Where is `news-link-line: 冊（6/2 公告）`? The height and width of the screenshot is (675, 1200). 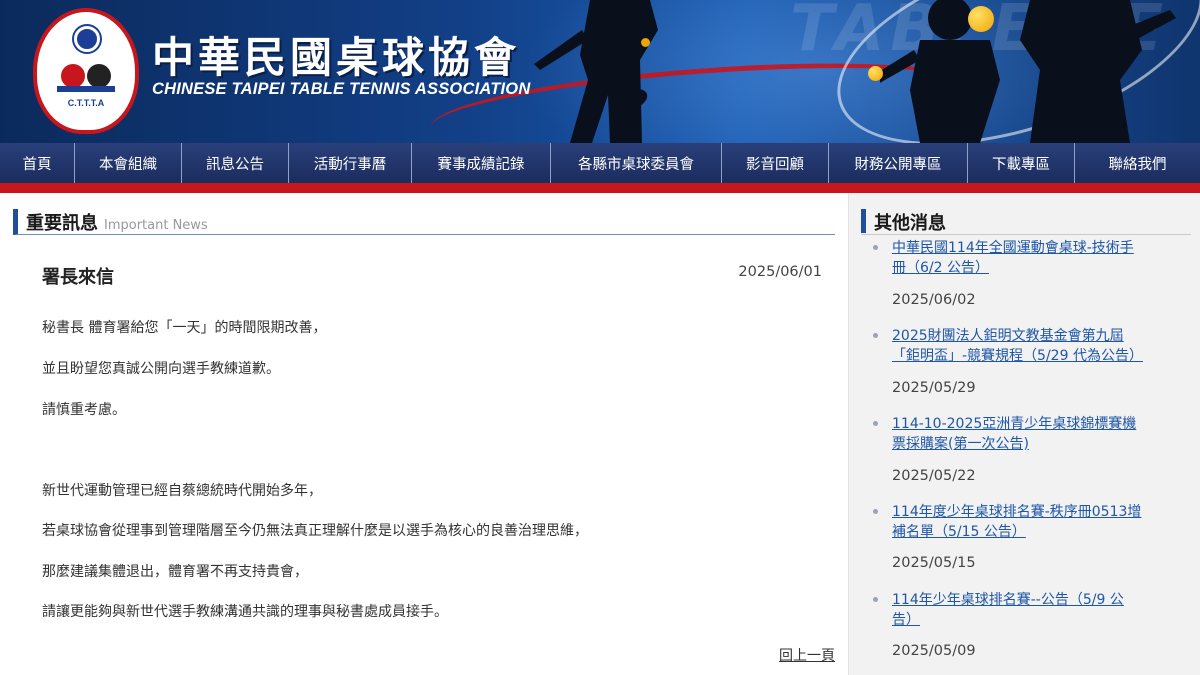
news-link-line: 冊（6/2 公告） is located at coordinates (940, 268).